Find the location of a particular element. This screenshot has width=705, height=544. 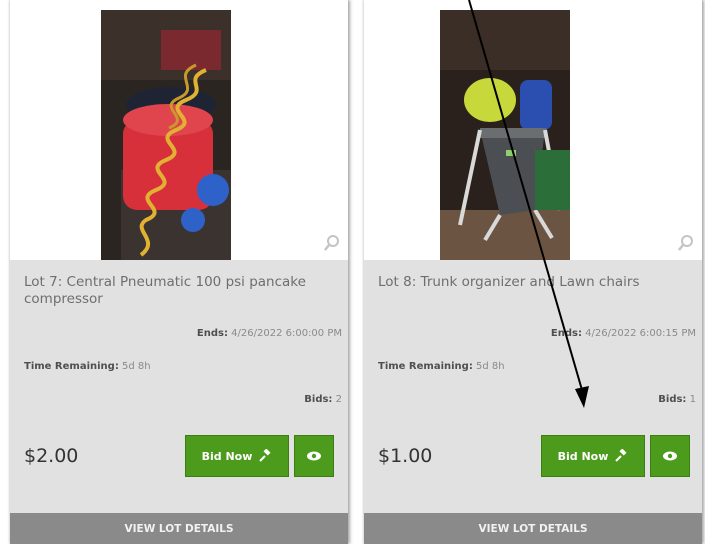

bids-value: 1 is located at coordinates (692, 399).